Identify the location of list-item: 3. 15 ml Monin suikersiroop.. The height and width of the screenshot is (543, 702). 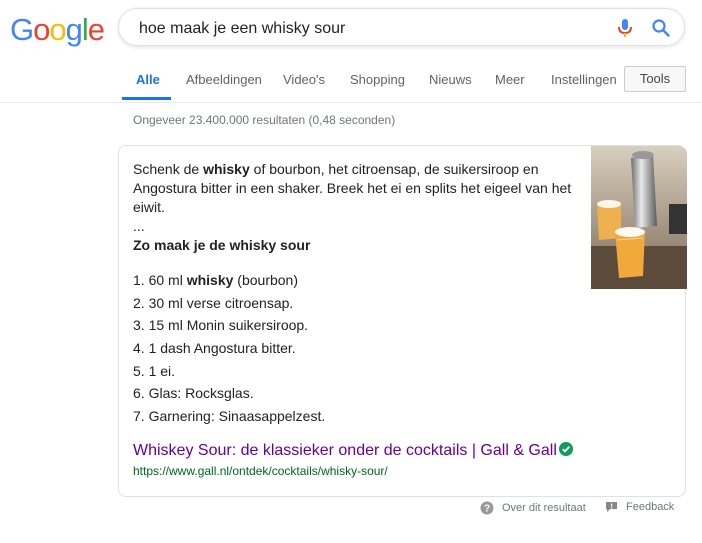
(221, 325).